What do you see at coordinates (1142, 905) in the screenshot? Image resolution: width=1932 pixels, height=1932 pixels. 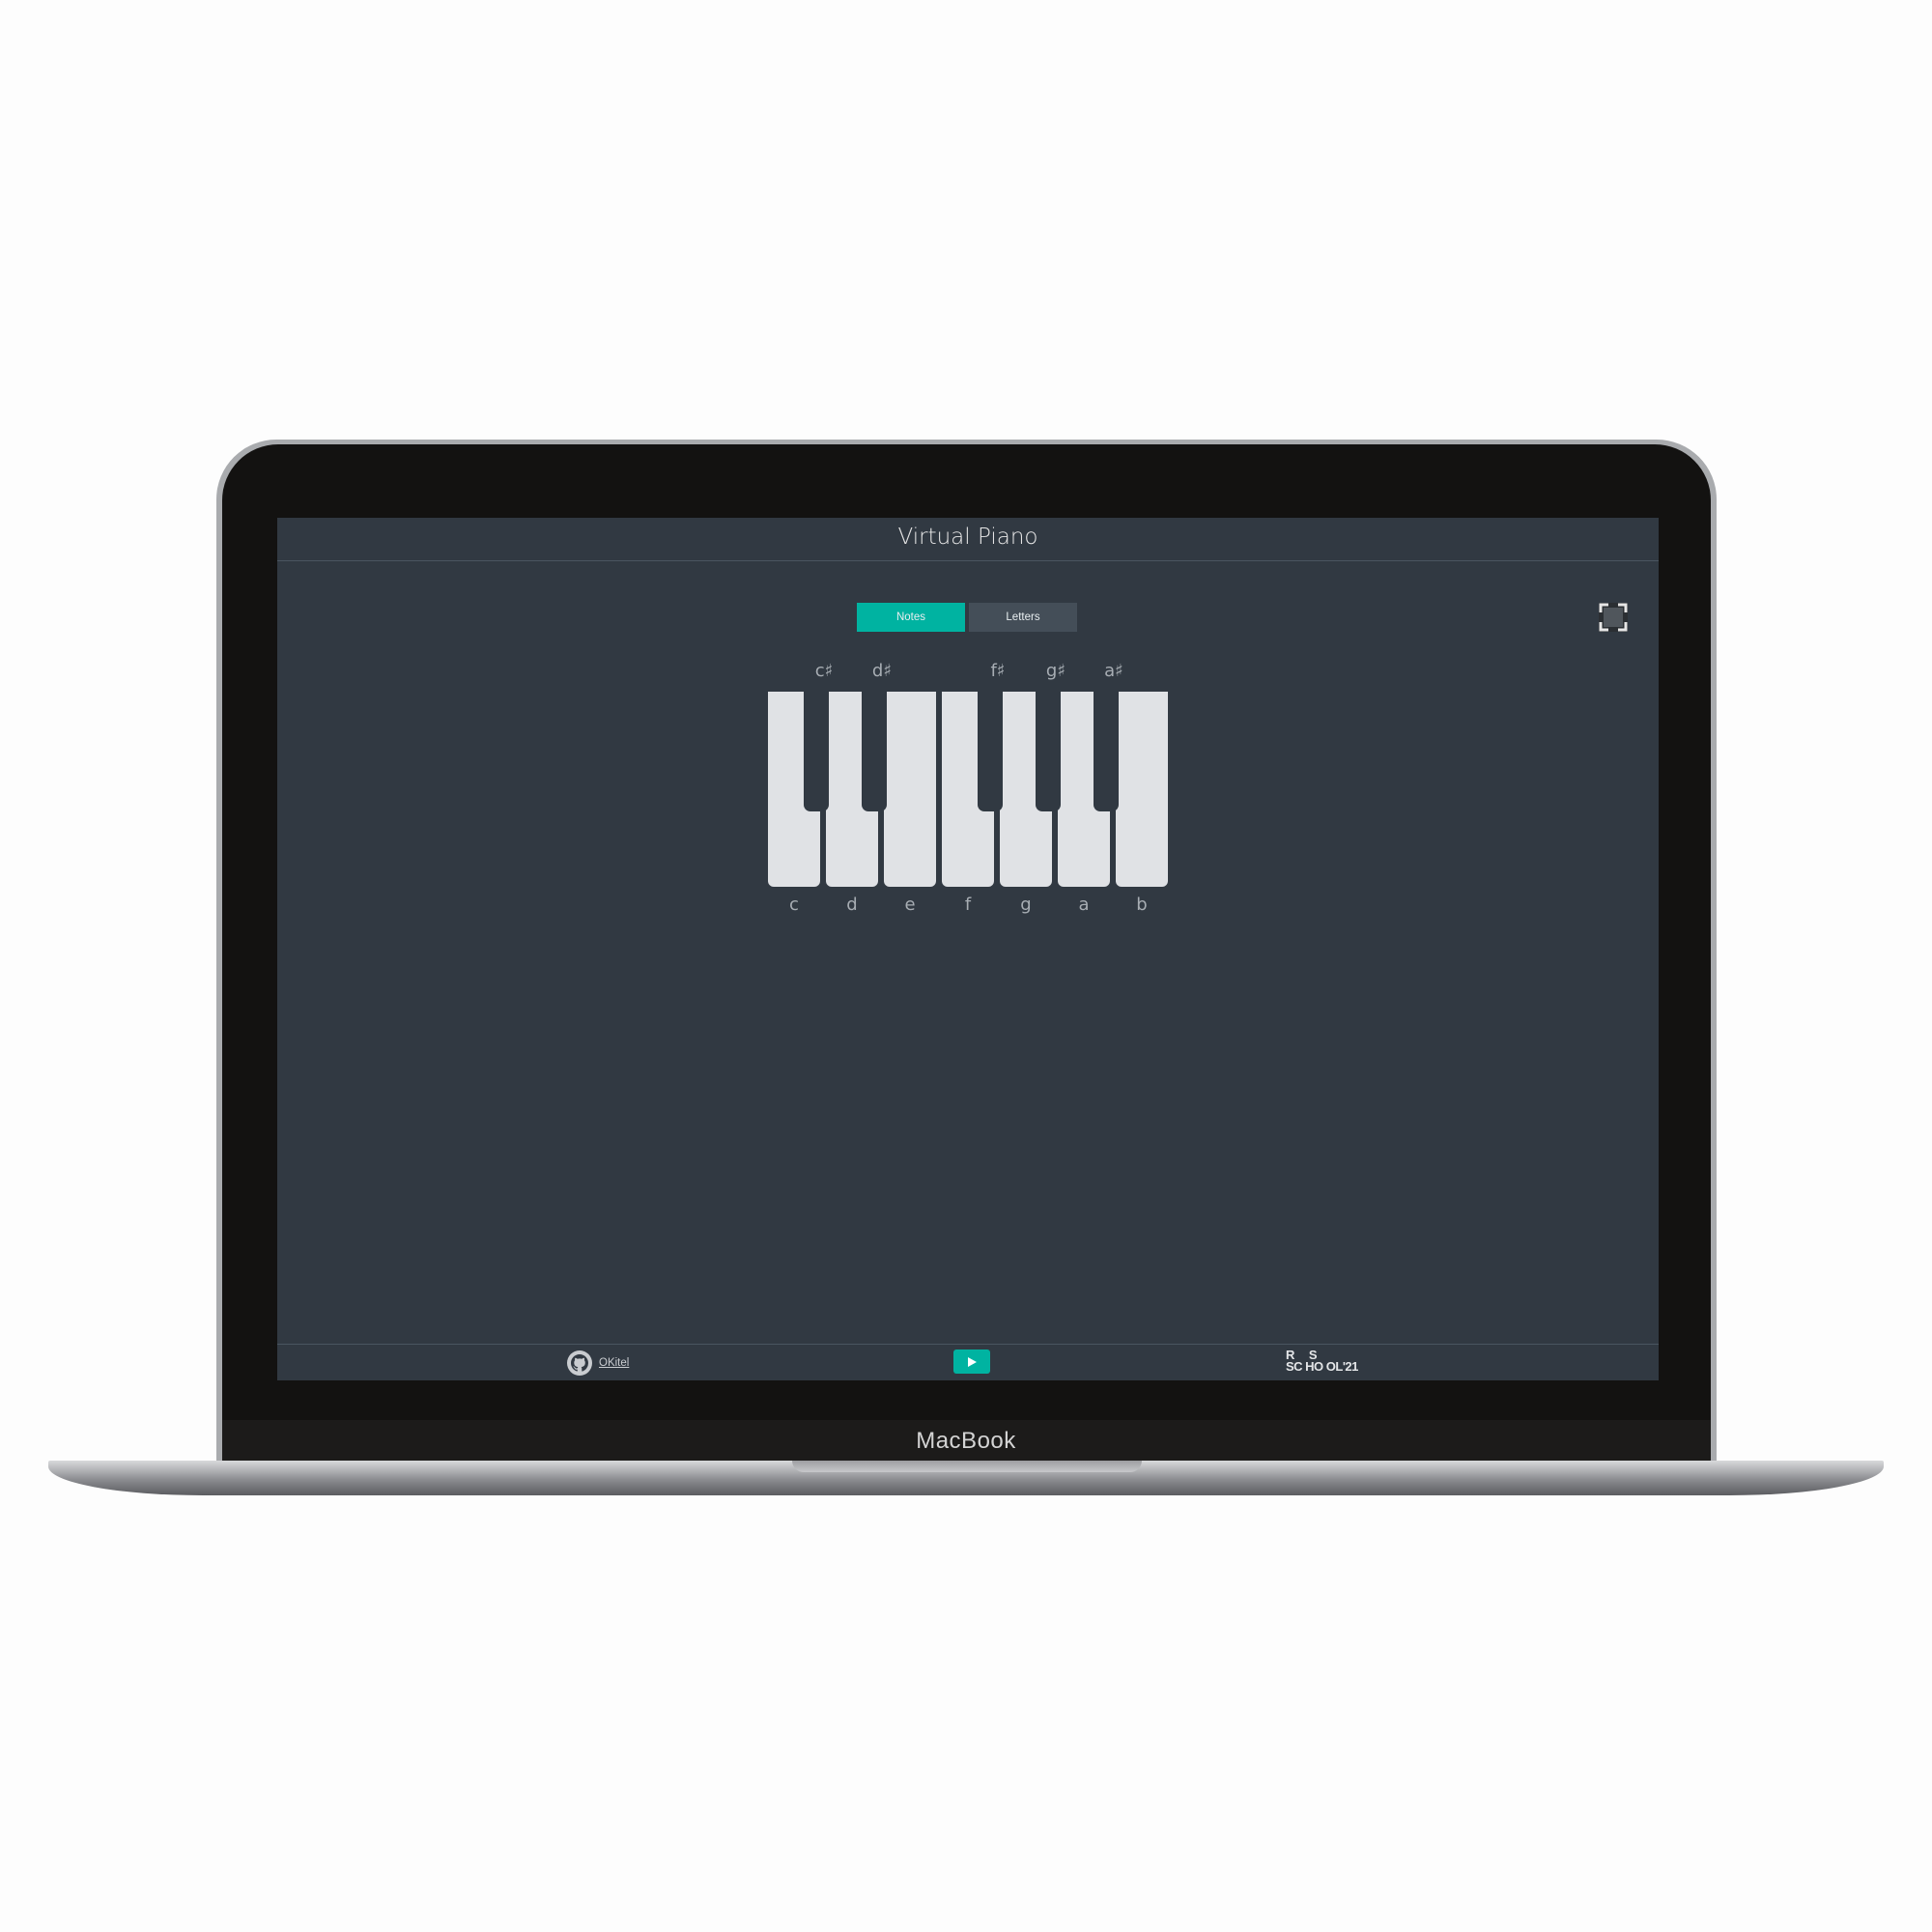 I see `note-label-b: b` at bounding box center [1142, 905].